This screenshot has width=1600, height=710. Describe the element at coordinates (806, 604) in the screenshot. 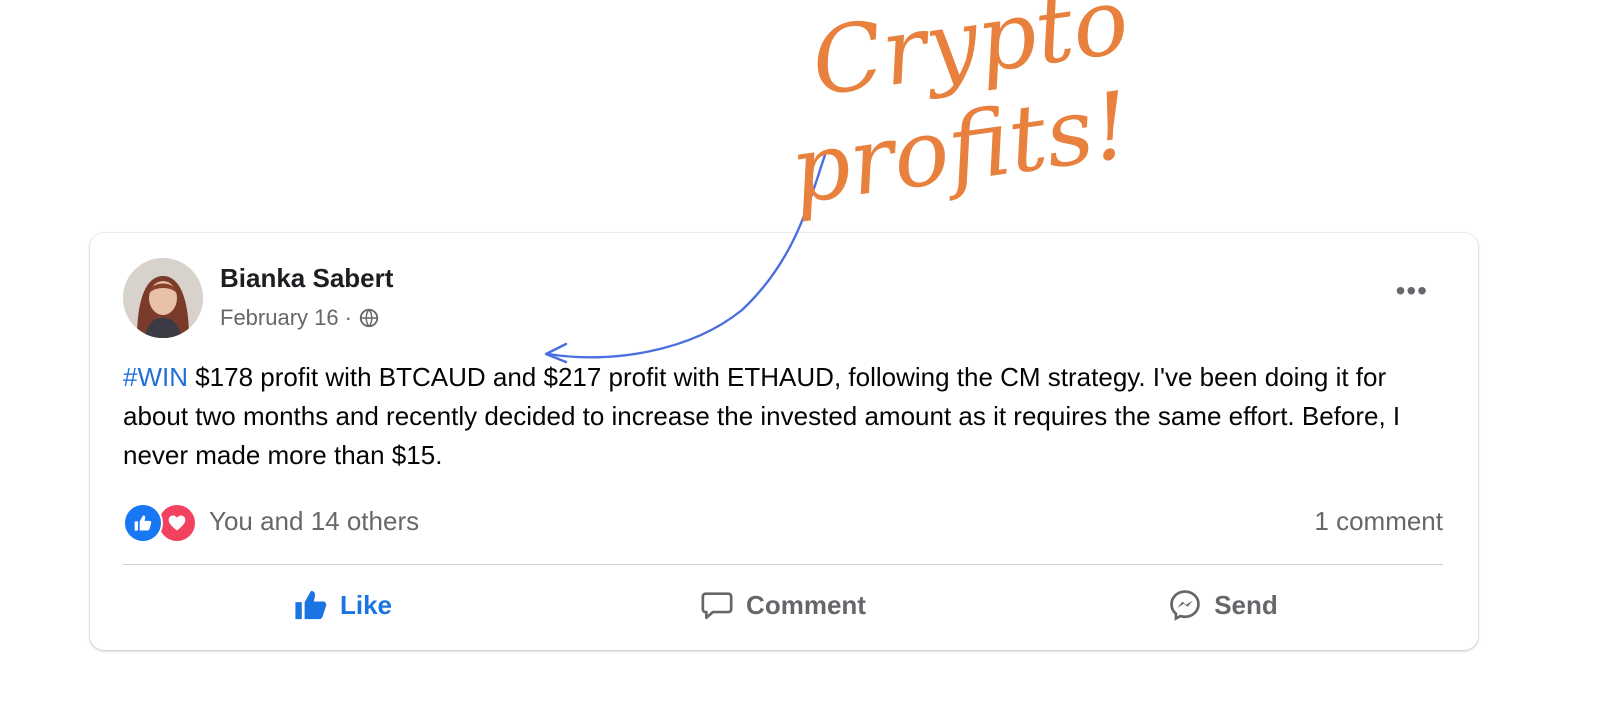

I see `comment-button-label: Comment` at that location.